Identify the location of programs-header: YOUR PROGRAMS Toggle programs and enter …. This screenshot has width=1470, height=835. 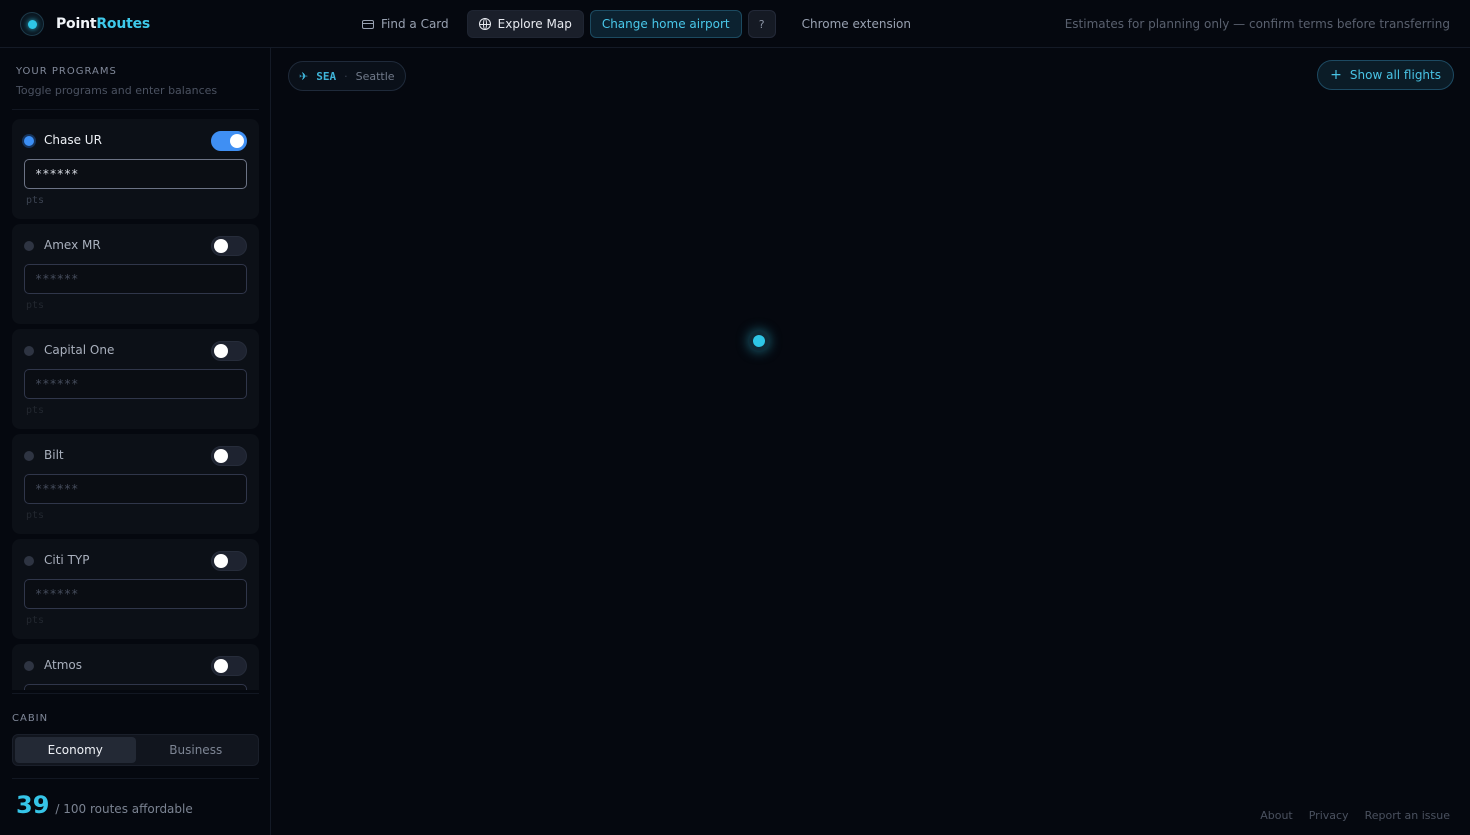
(116, 81).